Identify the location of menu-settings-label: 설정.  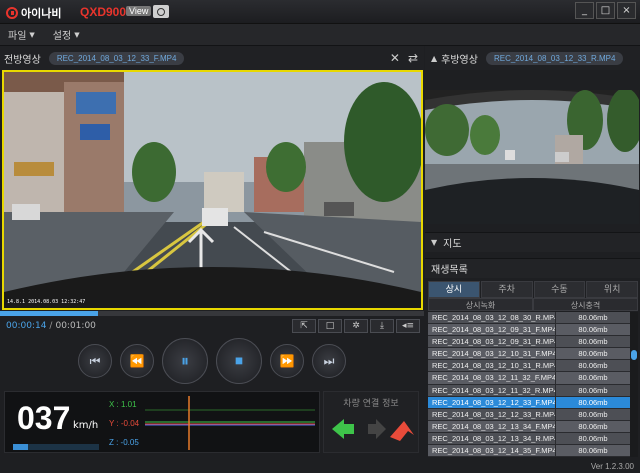
(62, 36).